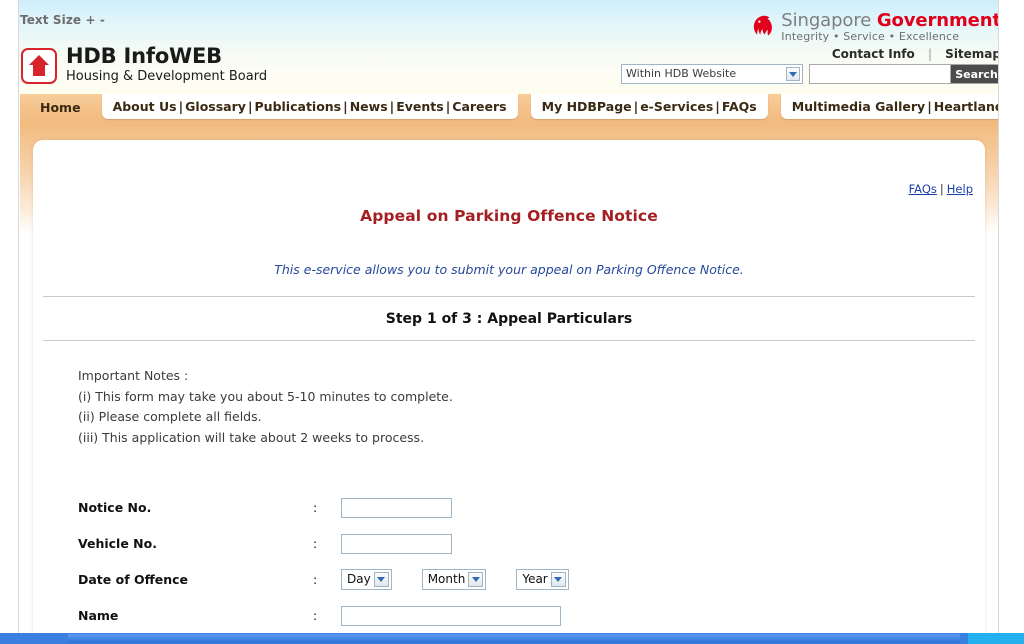 This screenshot has height=644, width=1024. What do you see at coordinates (681, 73) in the screenshot?
I see `search-scope-value: Within HDB Website` at bounding box center [681, 73].